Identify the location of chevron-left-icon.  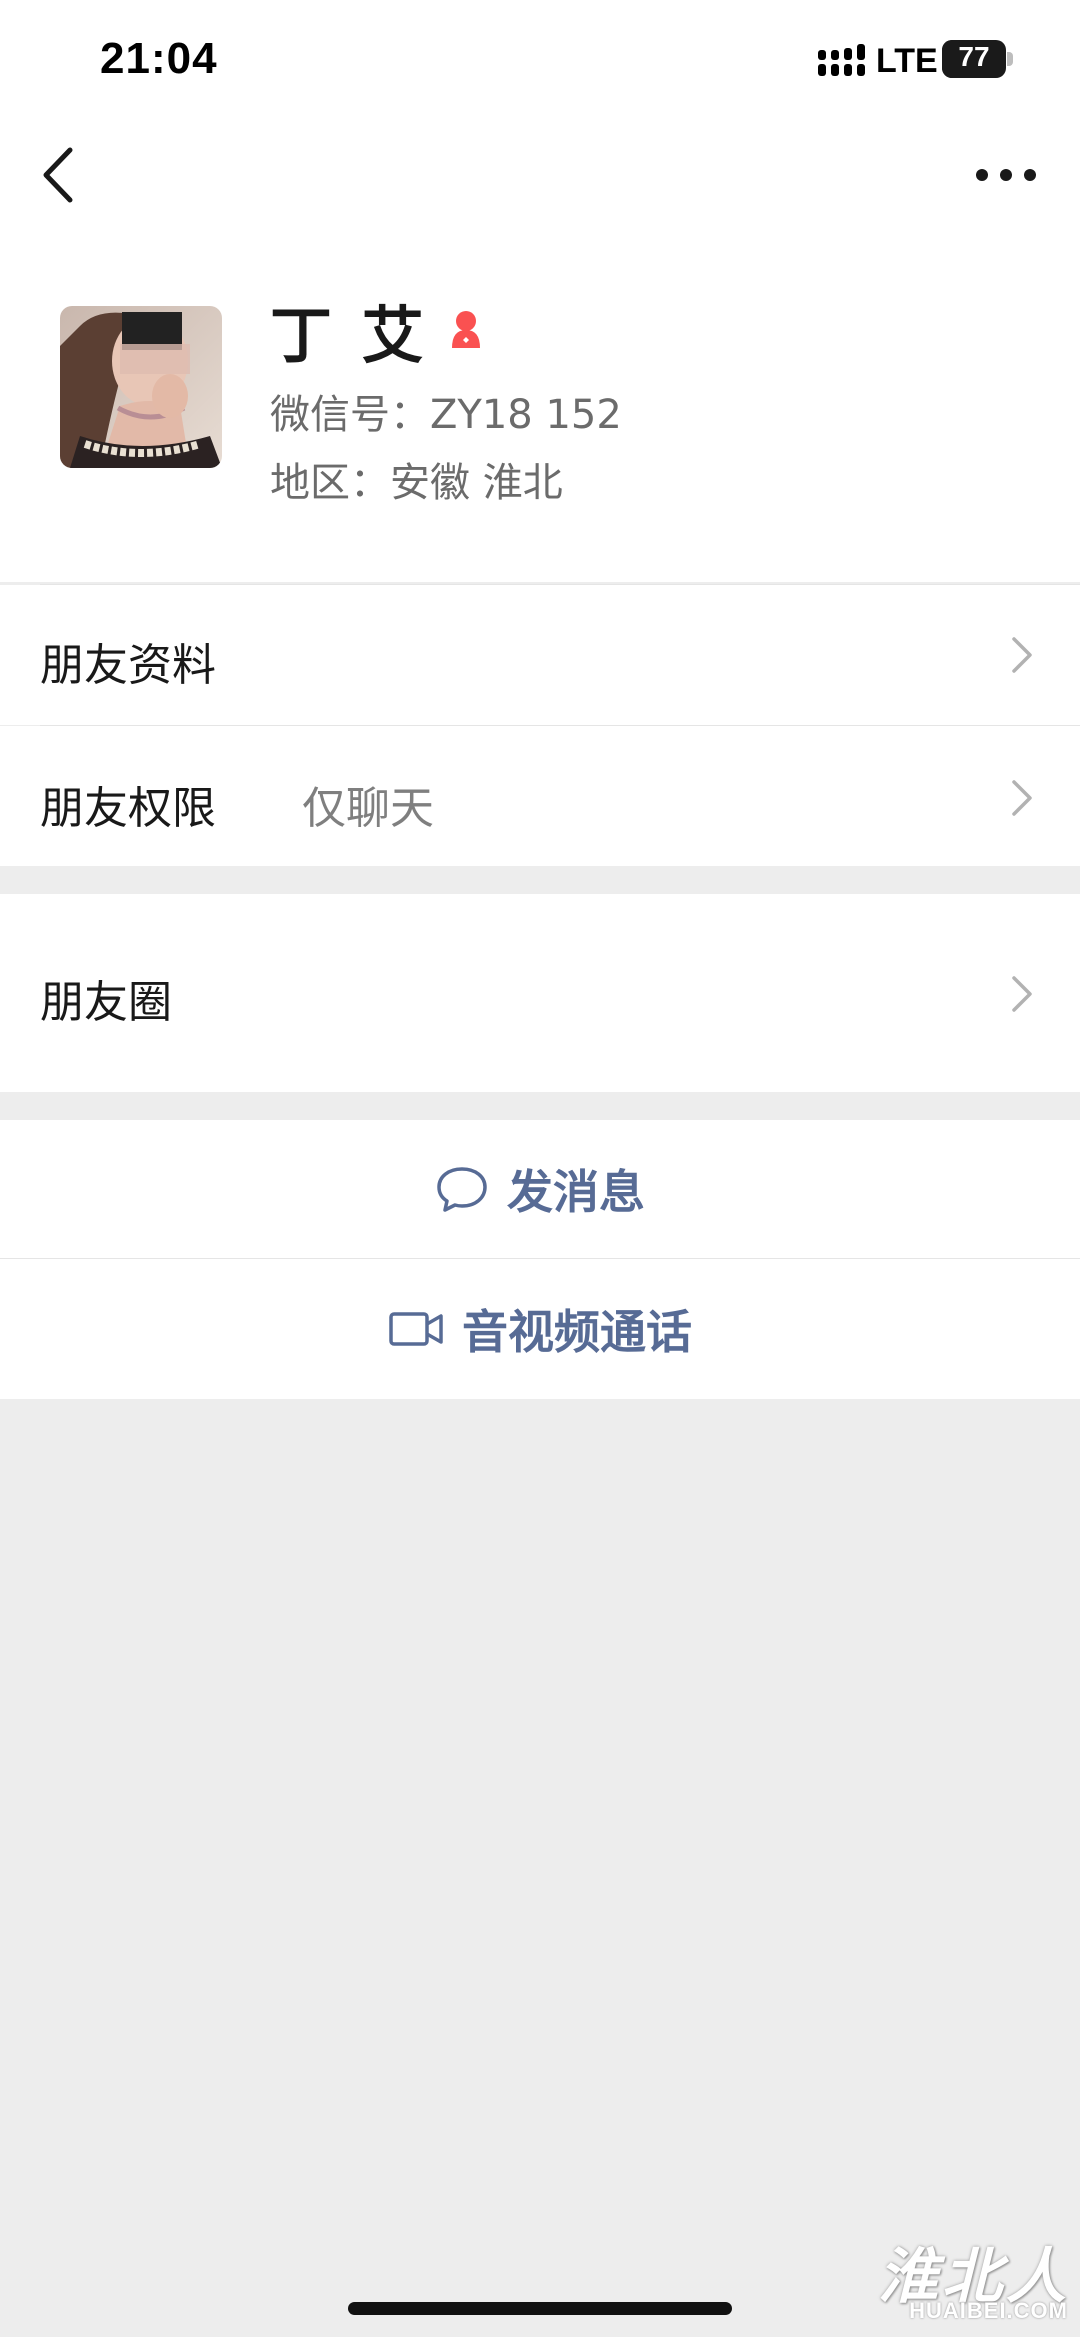
(58, 175).